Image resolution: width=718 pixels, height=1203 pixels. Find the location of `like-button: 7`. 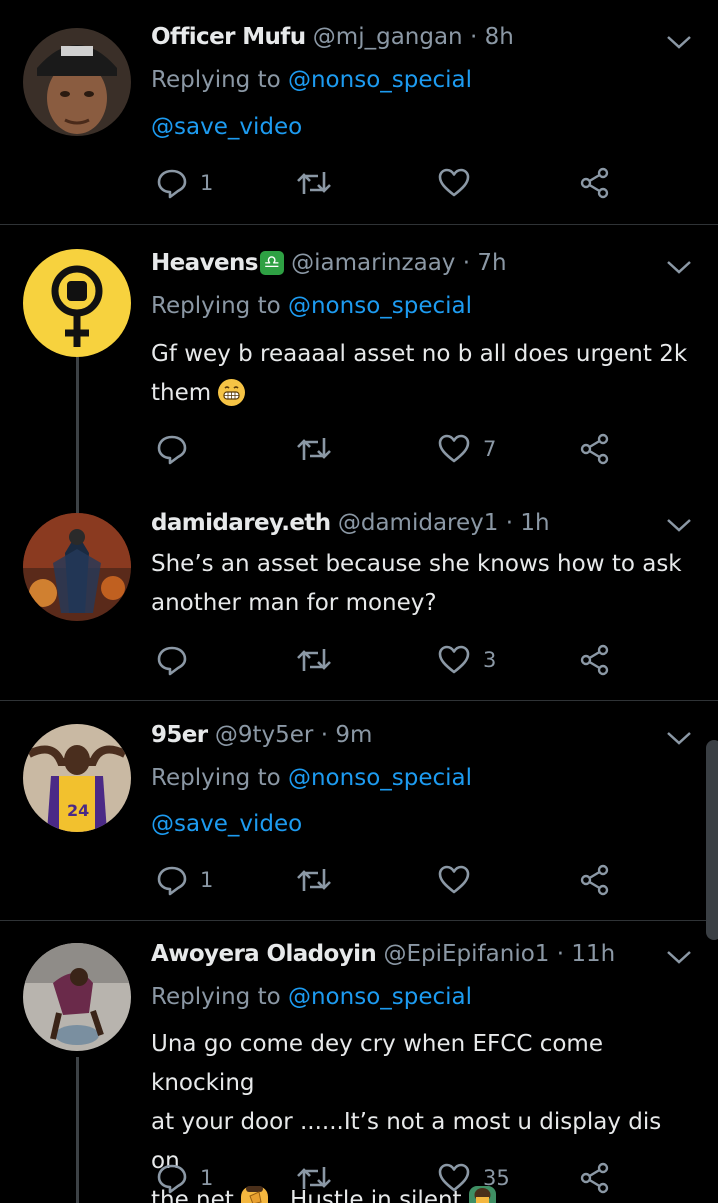

like-button: 7 is located at coordinates (466, 449).